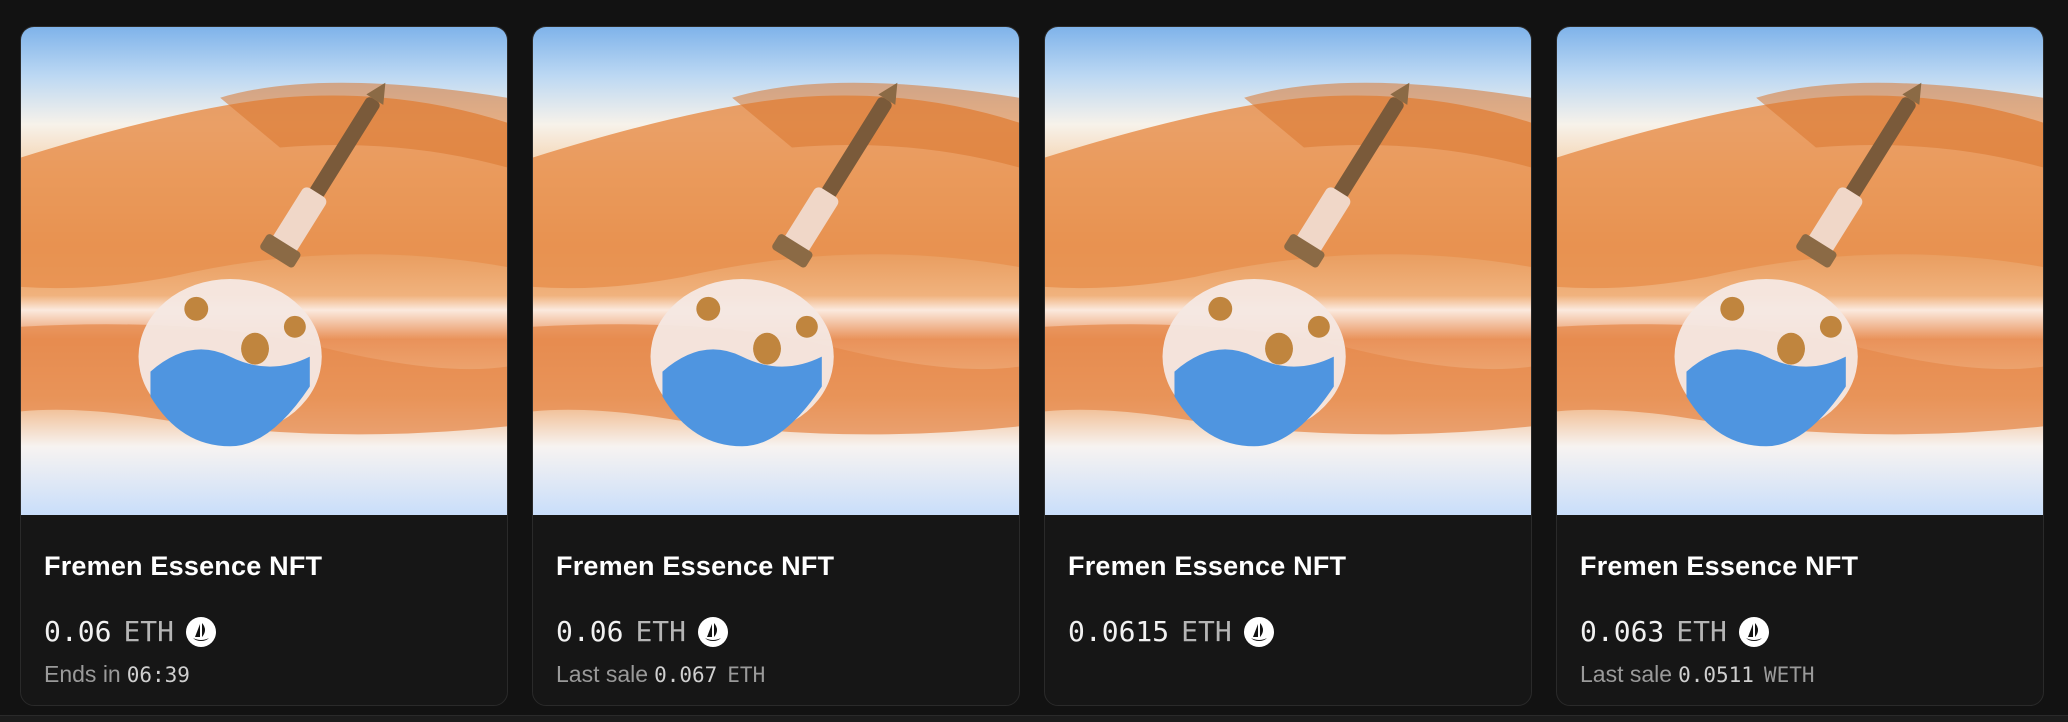 The width and height of the screenshot is (2068, 722). Describe the element at coordinates (686, 675) in the screenshot. I see `sub-value: 0.067` at that location.